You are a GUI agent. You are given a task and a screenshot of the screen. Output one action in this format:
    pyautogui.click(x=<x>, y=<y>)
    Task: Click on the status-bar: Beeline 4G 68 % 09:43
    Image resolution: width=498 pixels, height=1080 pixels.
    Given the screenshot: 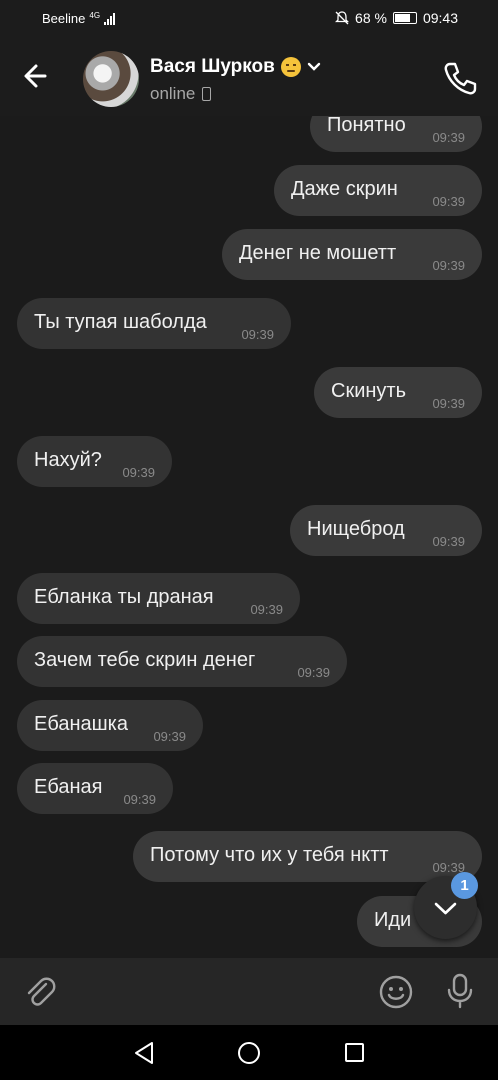 What is the action you would take?
    pyautogui.click(x=249, y=18)
    